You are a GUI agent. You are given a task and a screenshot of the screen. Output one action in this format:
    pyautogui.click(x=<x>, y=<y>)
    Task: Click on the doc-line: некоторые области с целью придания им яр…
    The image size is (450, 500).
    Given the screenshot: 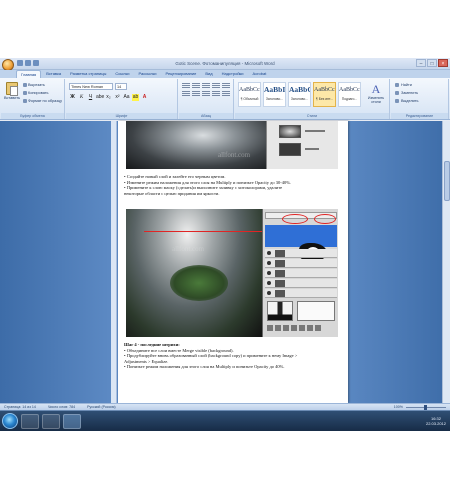 What is the action you would take?
    pyautogui.click(x=172, y=193)
    